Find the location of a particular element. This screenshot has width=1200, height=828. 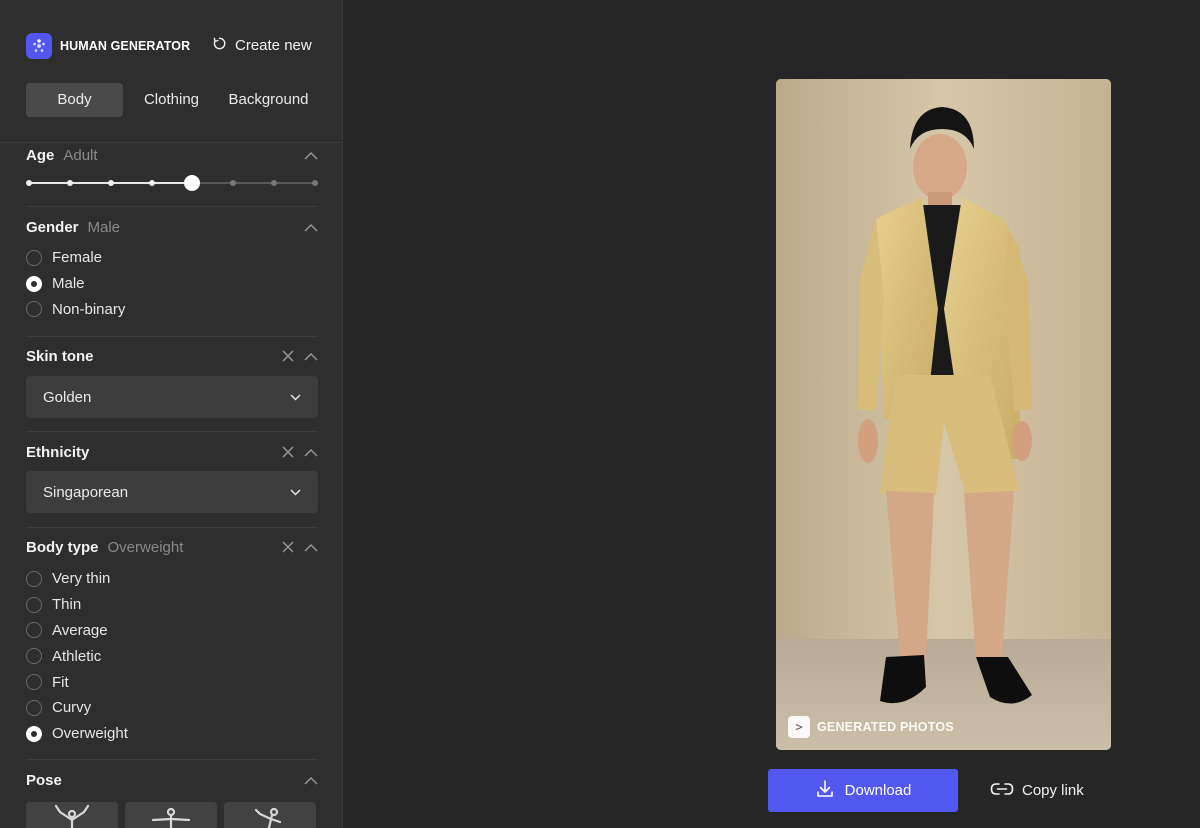

radio-label: Fit is located at coordinates (60, 682).